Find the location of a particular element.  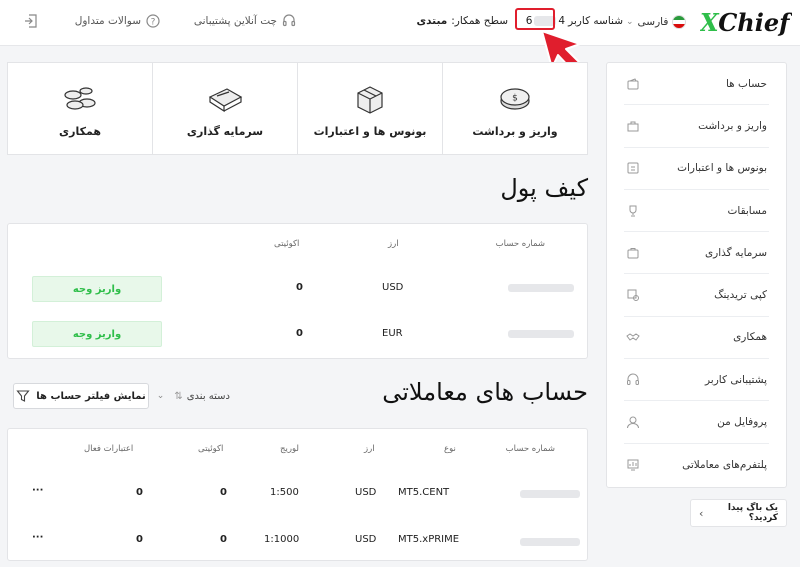

support-chat-link: چت آنلاین پشتیبانی is located at coordinates (243, 21).